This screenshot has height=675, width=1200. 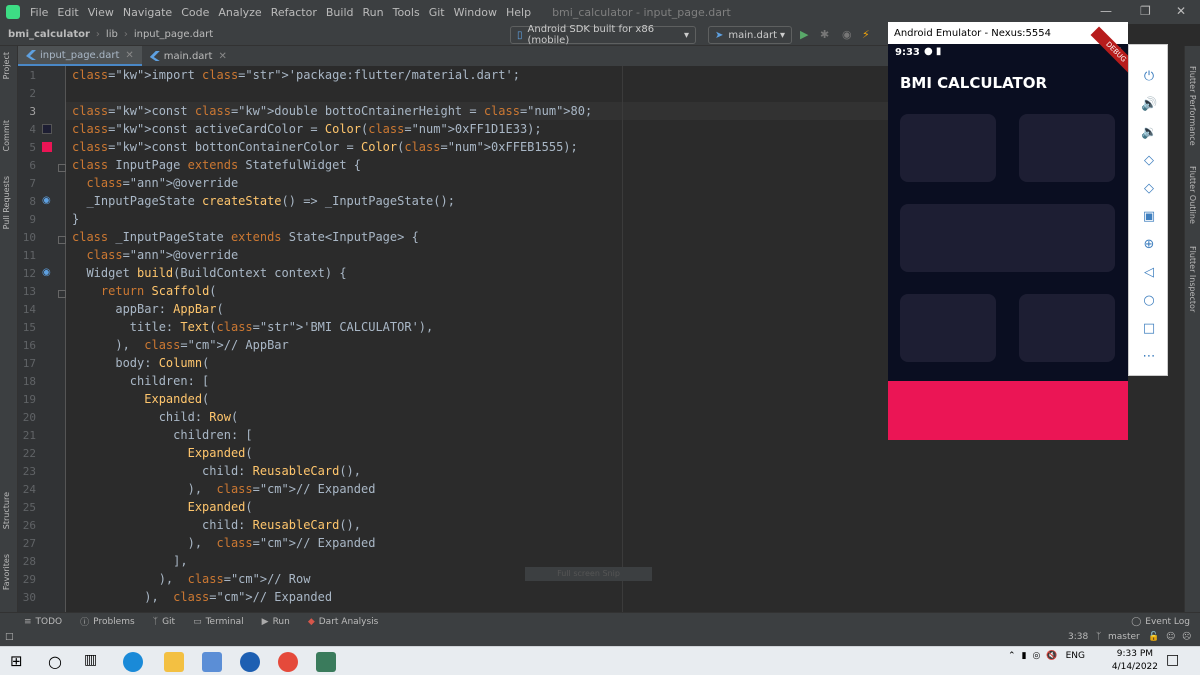 I want to click on breadcrumb-file: input_page.dart, so click(x=173, y=34).